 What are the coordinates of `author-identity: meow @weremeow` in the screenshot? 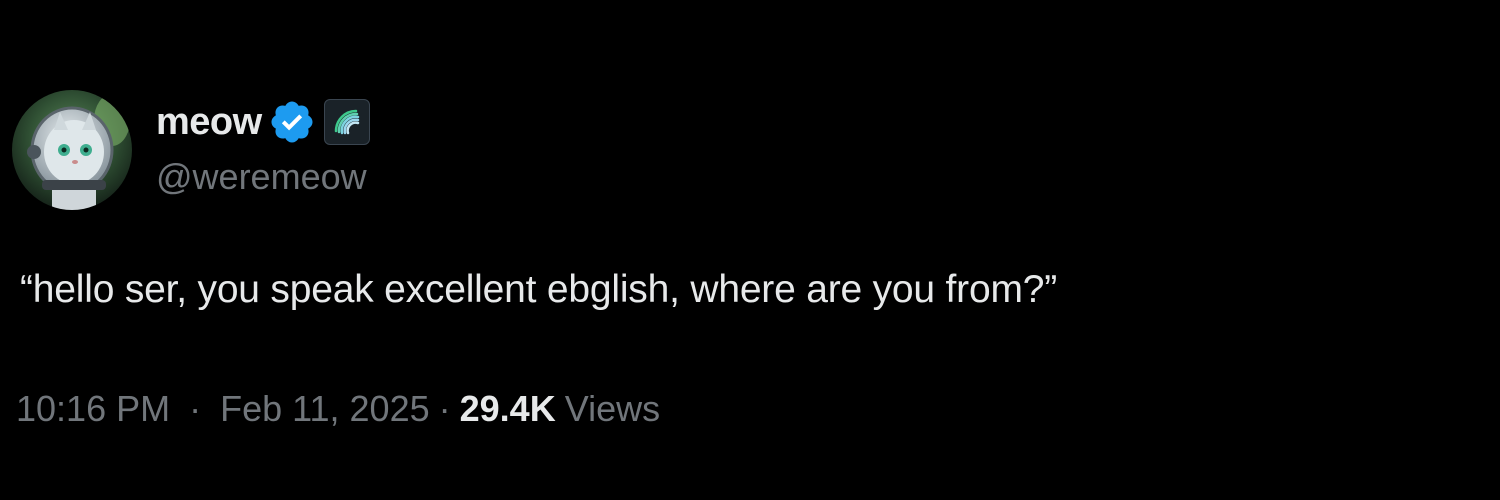 It's located at (263, 144).